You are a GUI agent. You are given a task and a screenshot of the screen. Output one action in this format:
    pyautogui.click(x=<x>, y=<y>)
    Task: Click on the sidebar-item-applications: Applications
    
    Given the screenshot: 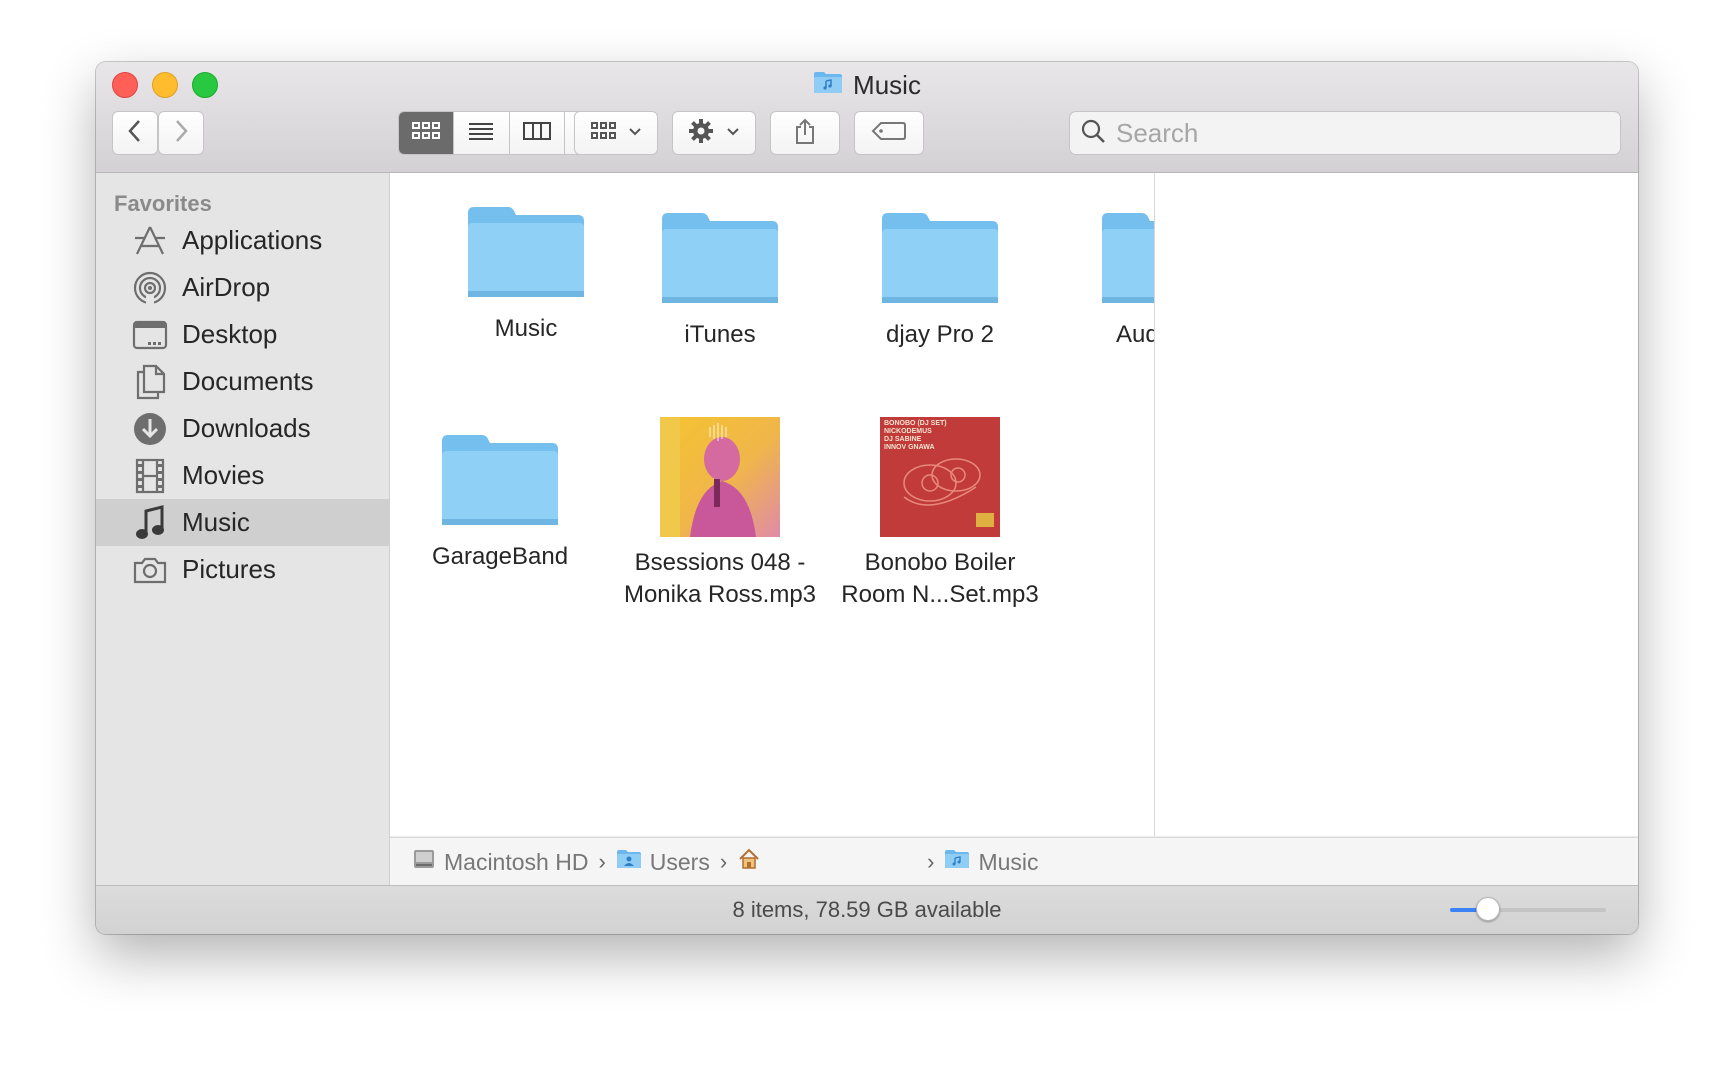 What is the action you would take?
    pyautogui.click(x=242, y=240)
    